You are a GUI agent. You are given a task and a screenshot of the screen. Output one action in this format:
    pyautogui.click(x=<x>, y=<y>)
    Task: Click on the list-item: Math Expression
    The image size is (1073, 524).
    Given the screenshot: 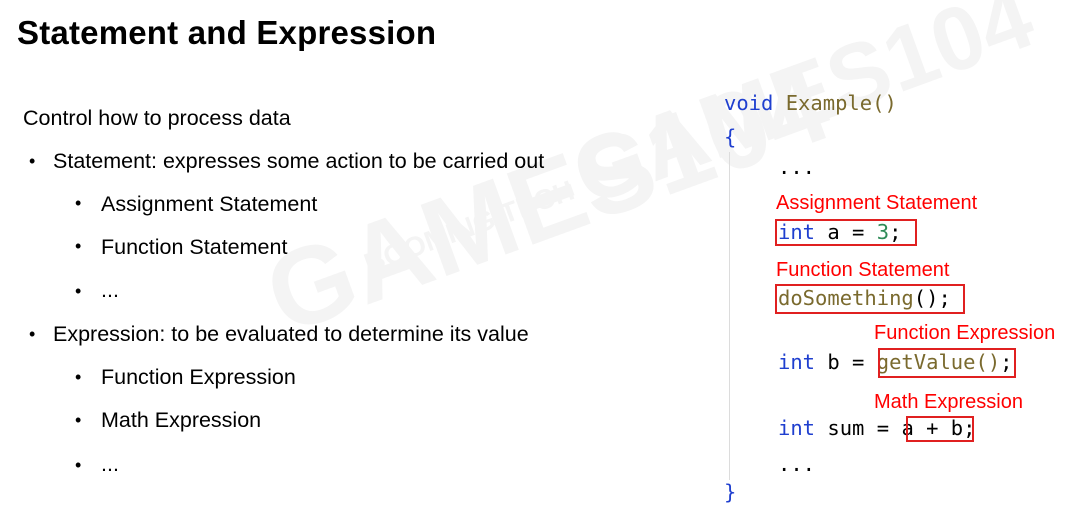 What is the action you would take?
    pyautogui.click(x=181, y=420)
    